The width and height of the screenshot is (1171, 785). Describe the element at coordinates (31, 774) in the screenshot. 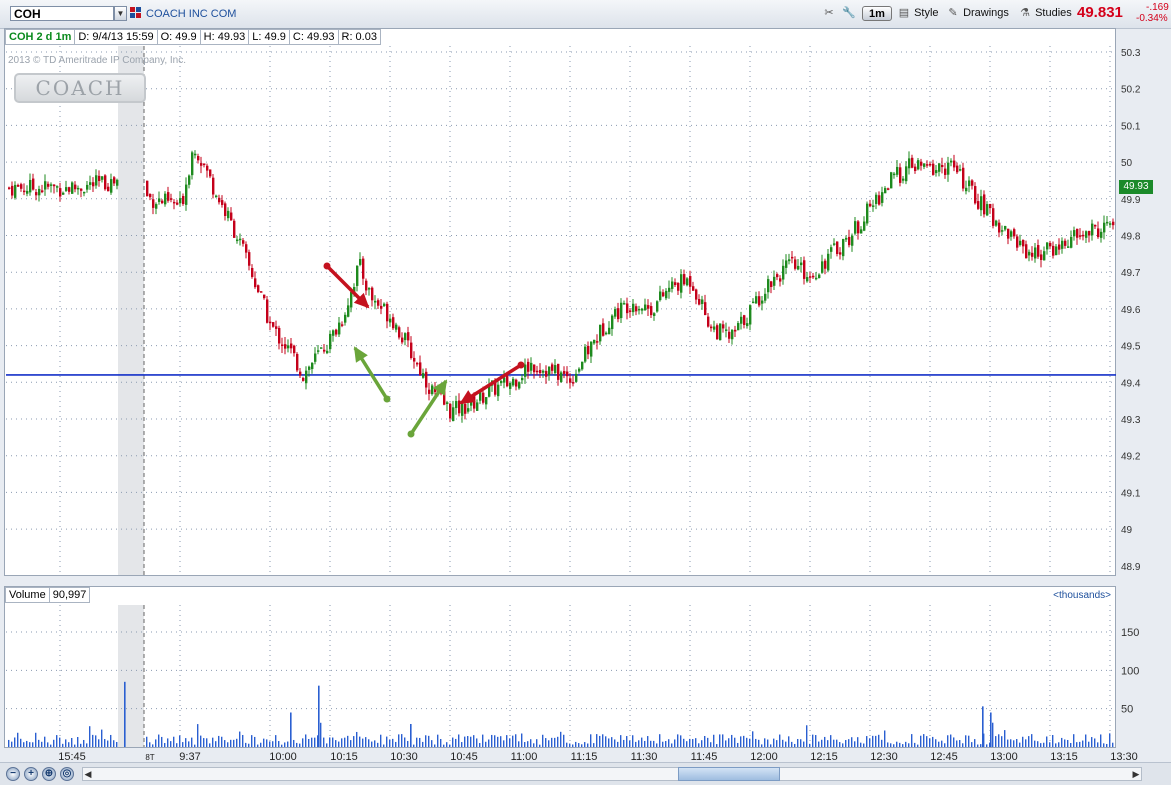

I see `zoom-in-icon: +` at that location.